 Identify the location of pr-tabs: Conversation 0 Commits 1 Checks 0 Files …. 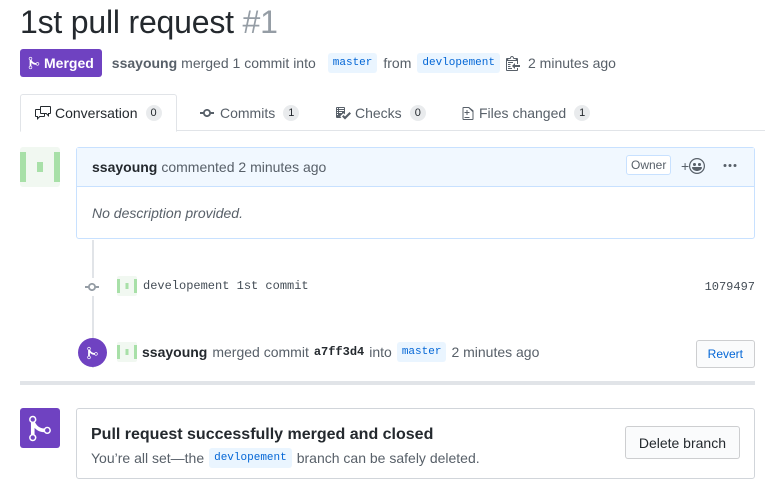
(392, 113).